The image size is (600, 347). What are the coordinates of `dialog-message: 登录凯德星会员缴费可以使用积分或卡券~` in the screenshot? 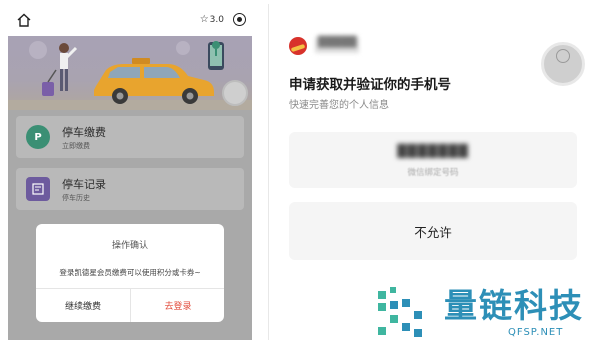 It's located at (130, 272).